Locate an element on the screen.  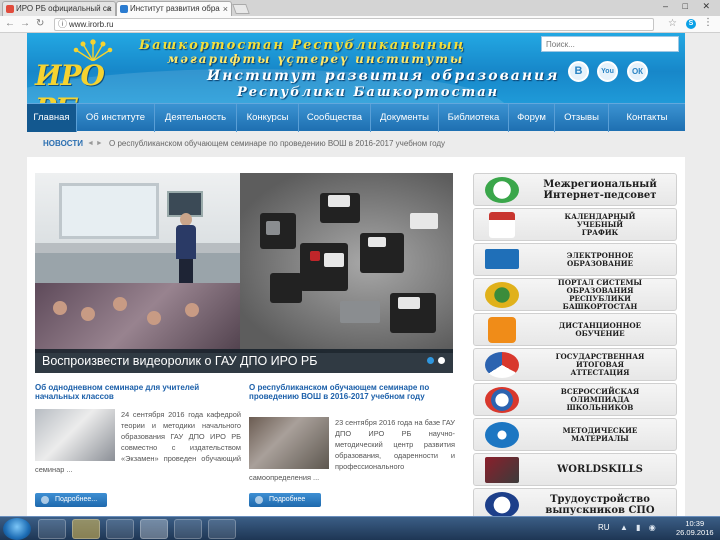
banner-state-attestation: ГОСУДАРСТВЕННАЯ ИТОГОВАЯ АТТЕСТАЦИЯ is located at coordinates (575, 364).